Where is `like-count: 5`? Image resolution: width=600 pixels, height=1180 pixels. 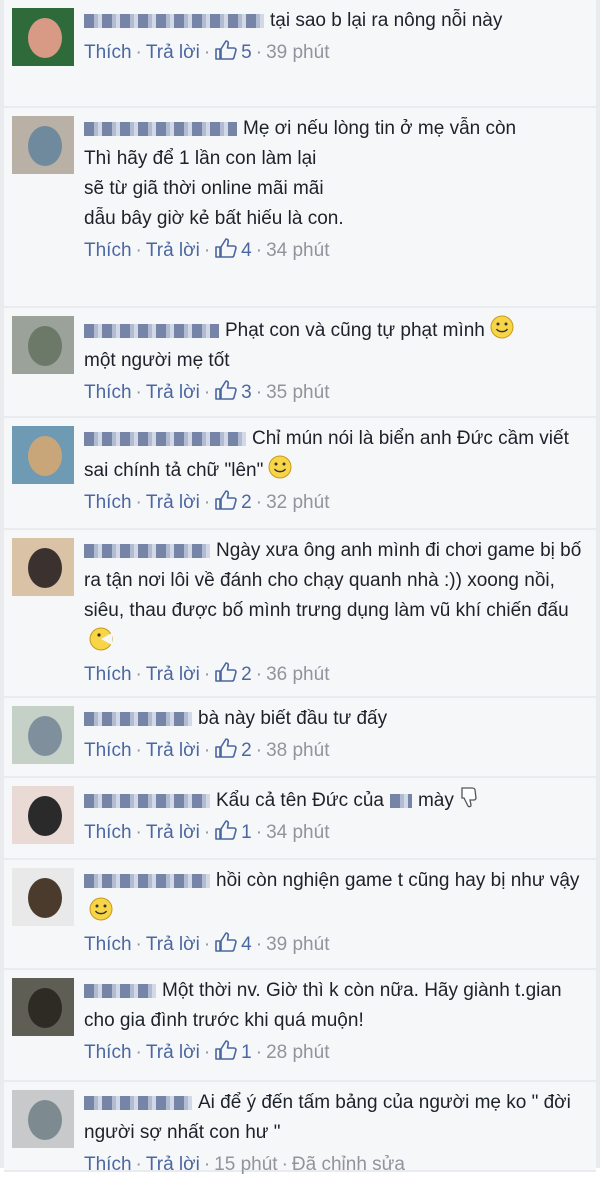
like-count: 5 is located at coordinates (246, 52).